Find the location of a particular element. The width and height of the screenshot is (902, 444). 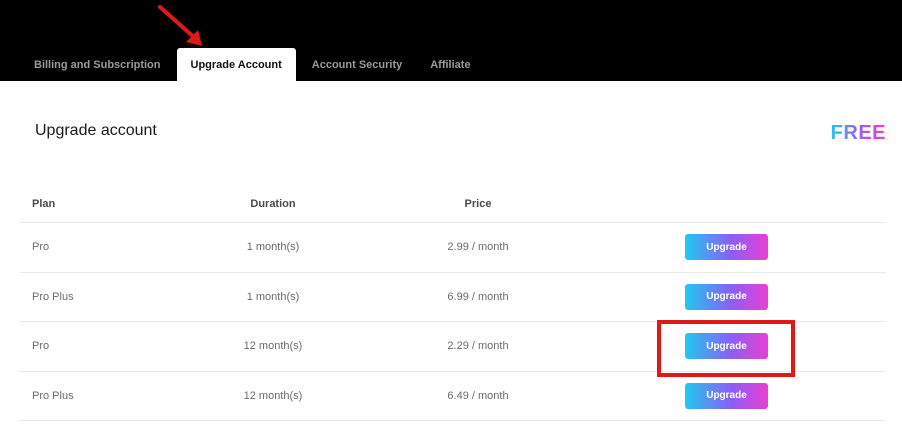

annotation-arrow-icon is located at coordinates (180, 25).